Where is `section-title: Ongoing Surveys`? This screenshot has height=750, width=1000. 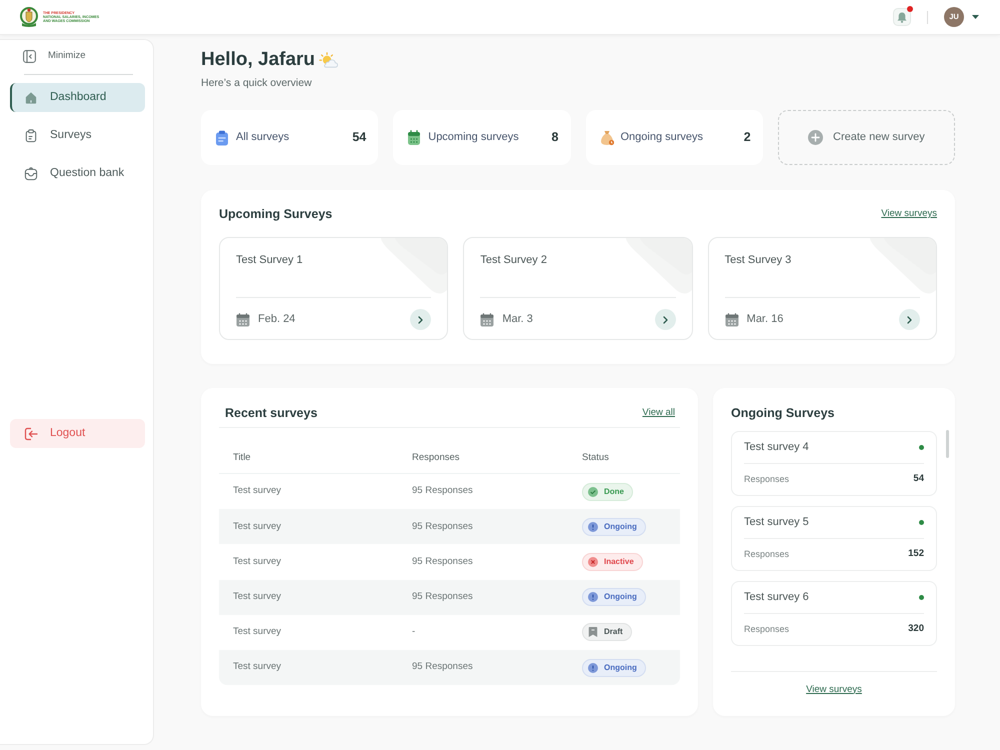
section-title: Ongoing Surveys is located at coordinates (782, 413).